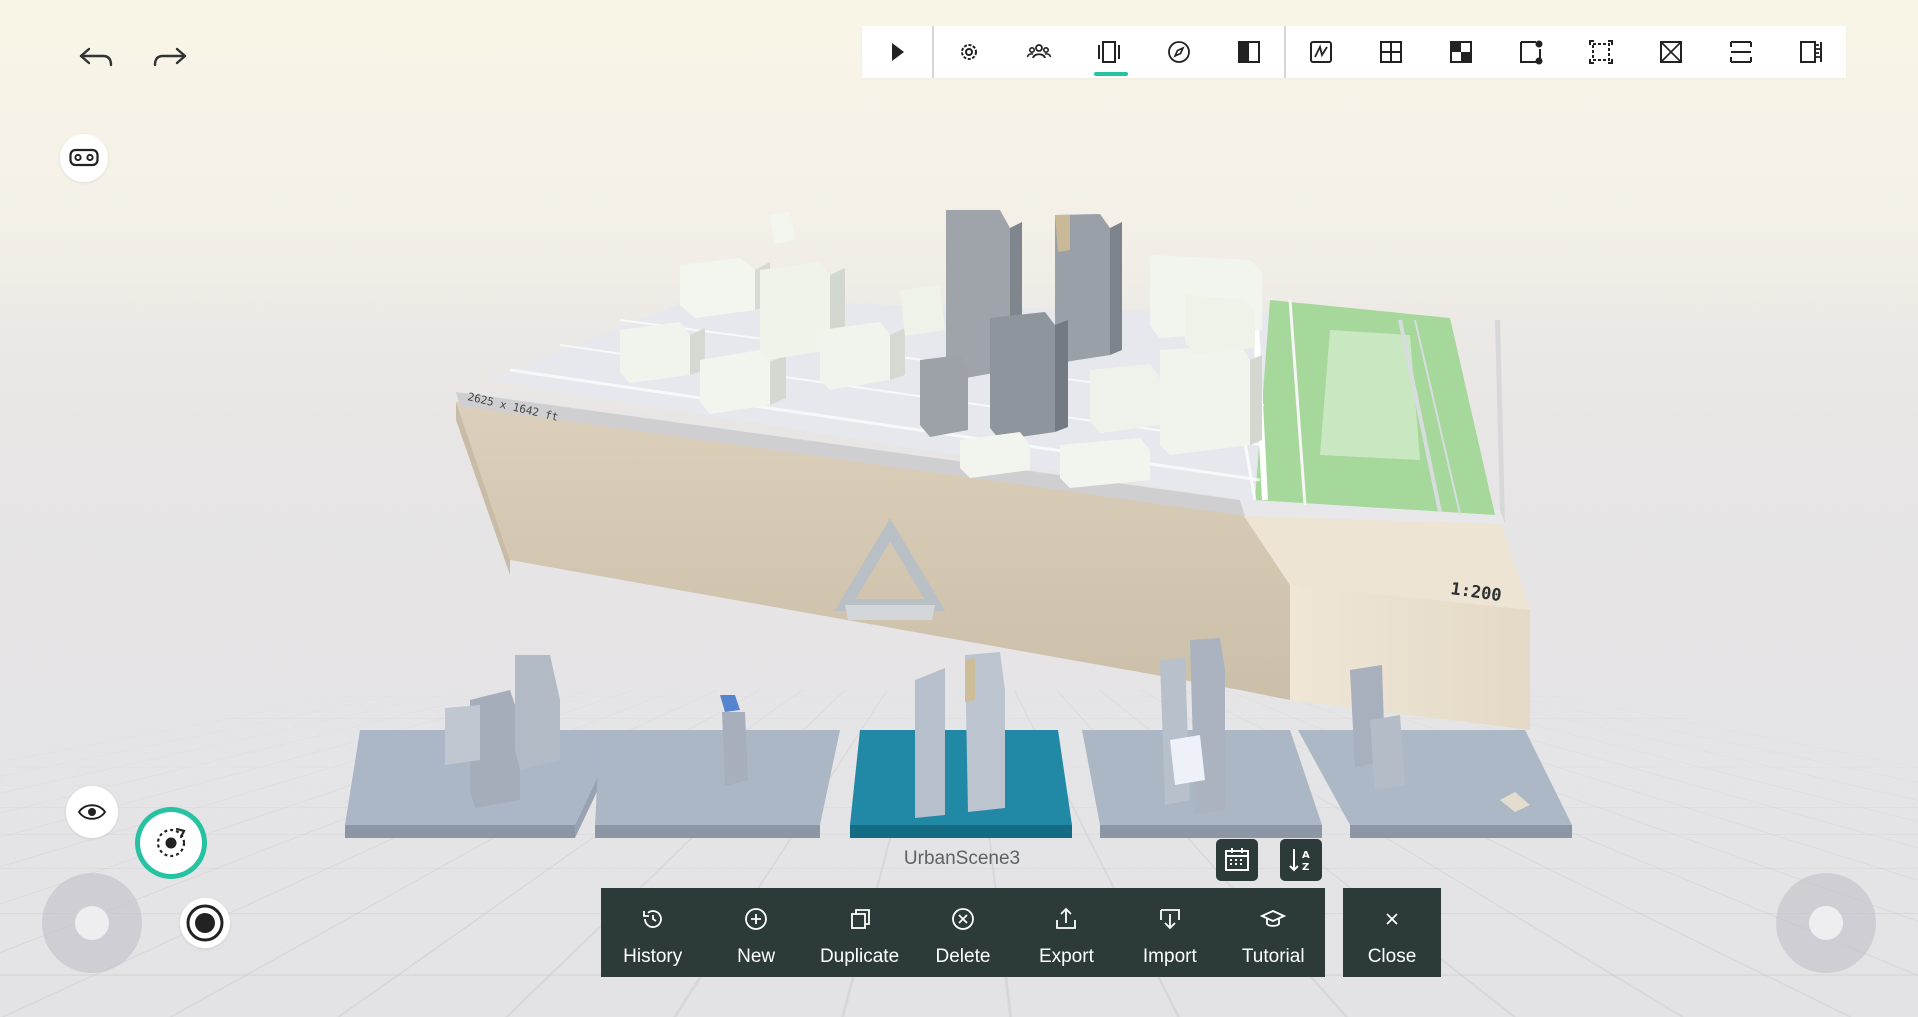  I want to click on people-icon, so click(1039, 52).